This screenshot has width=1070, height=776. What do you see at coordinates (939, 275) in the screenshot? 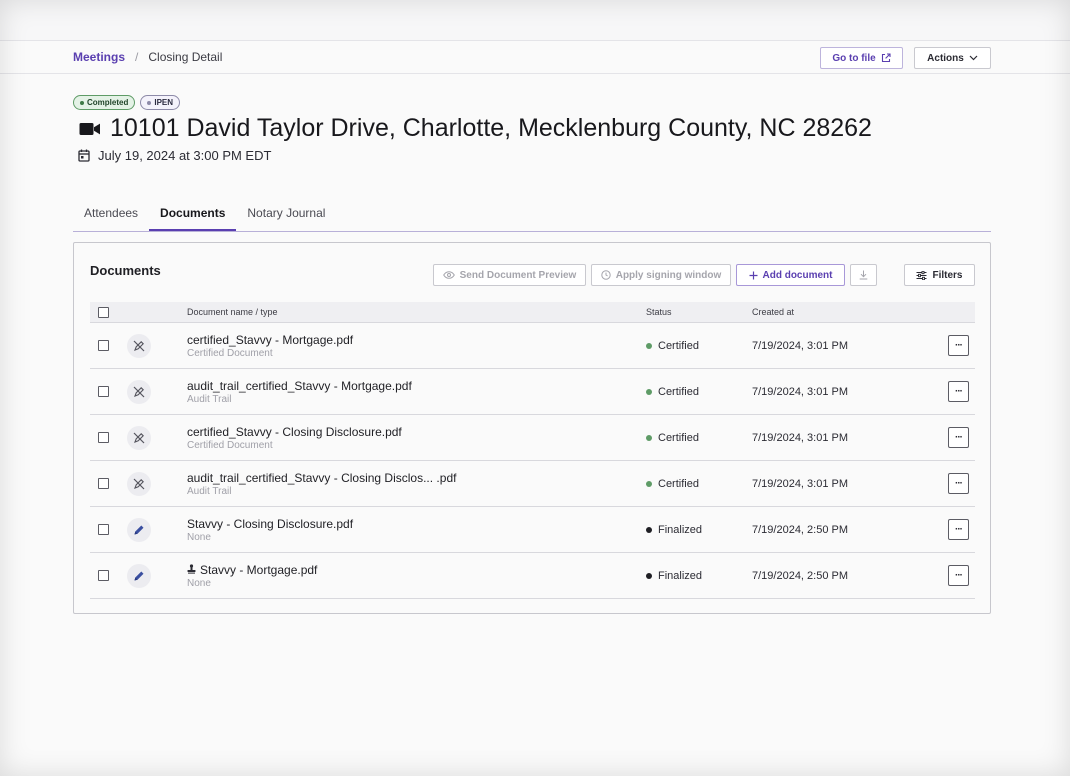
I see `filters-button: Filters` at bounding box center [939, 275].